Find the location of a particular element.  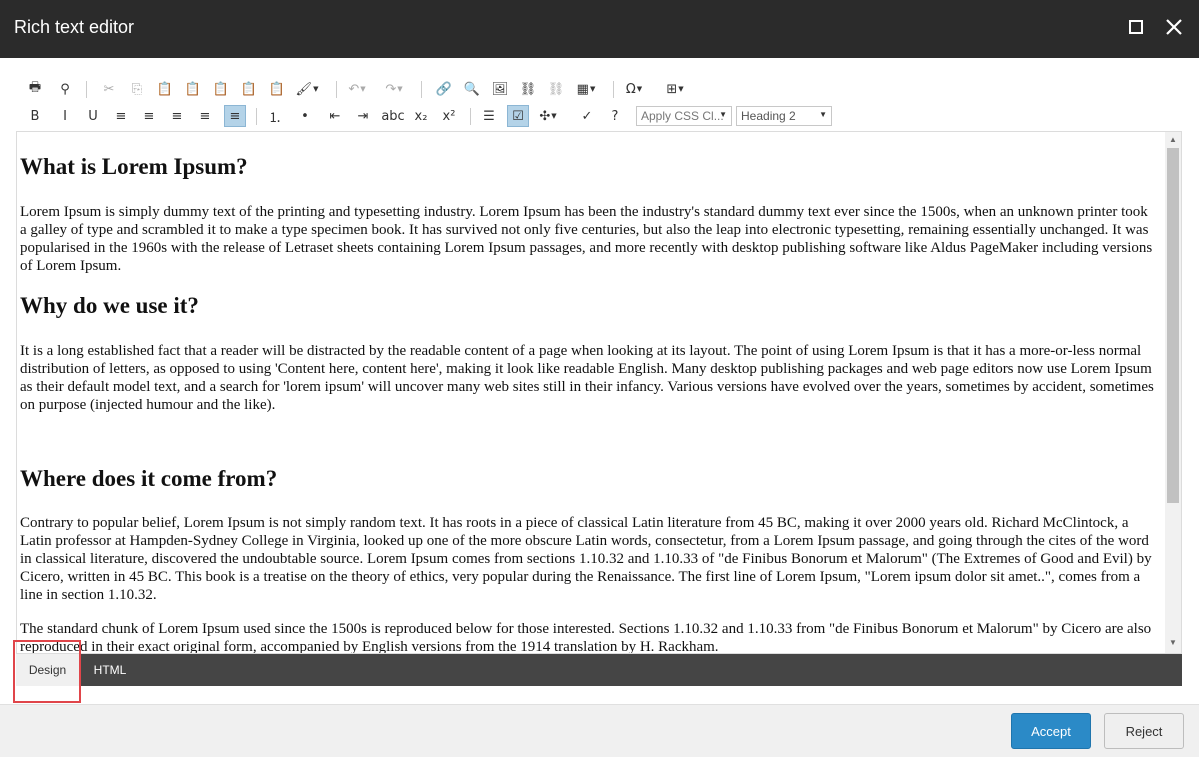

bold-icon: B is located at coordinates (35, 116).